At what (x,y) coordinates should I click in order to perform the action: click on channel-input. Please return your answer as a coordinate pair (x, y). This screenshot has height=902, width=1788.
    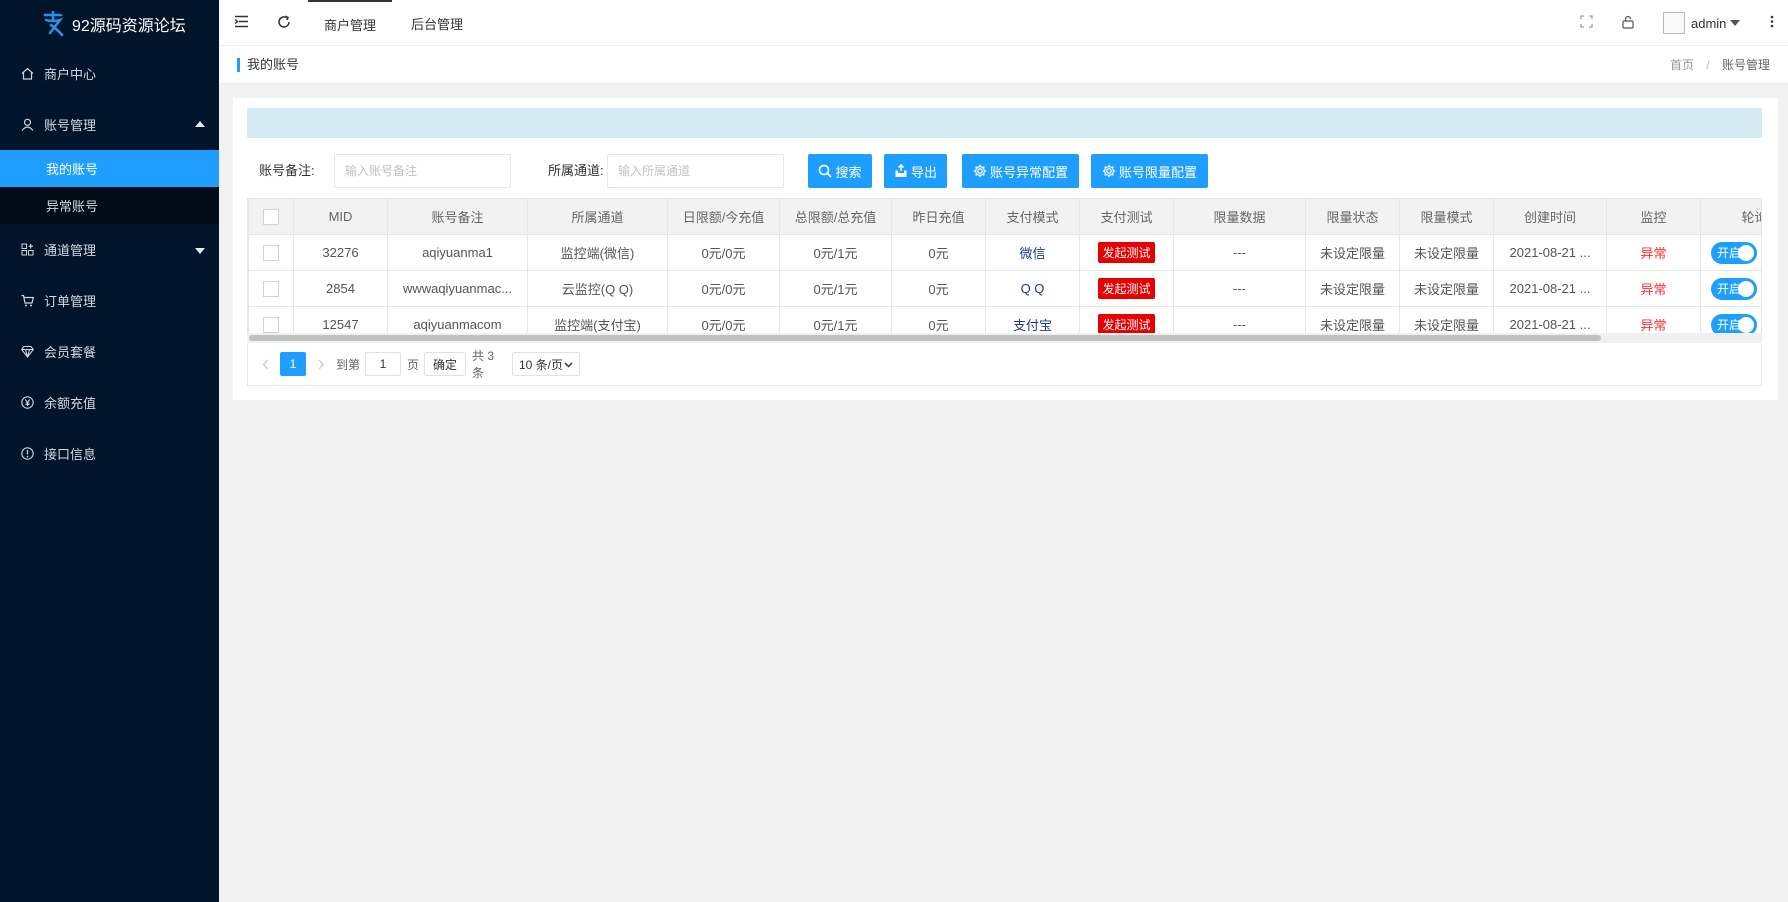
    Looking at the image, I should click on (695, 171).